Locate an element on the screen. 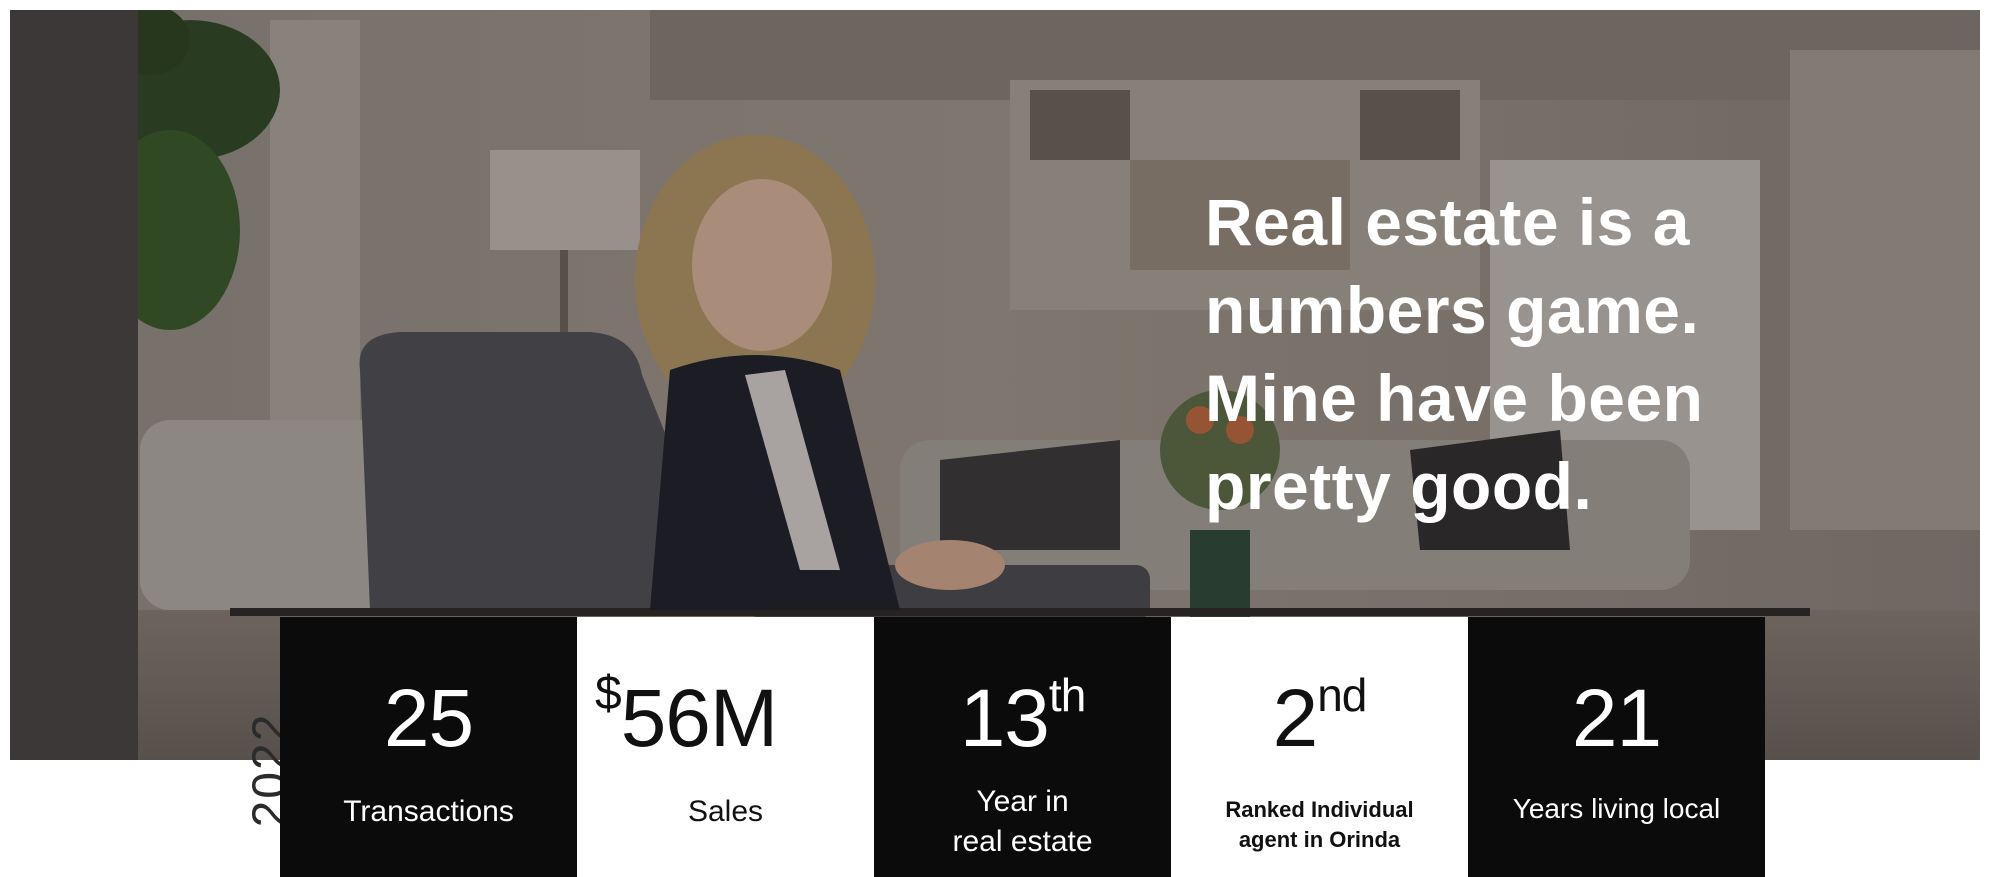  stat-suffix: nd is located at coordinates (1342, 695).